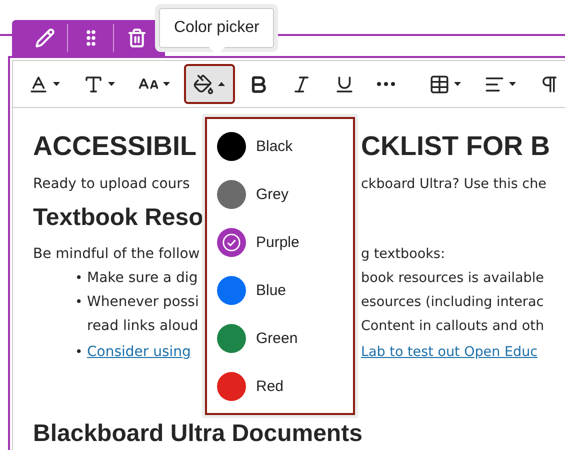  I want to click on paragraph-text: read links aloud, so click(142, 326).